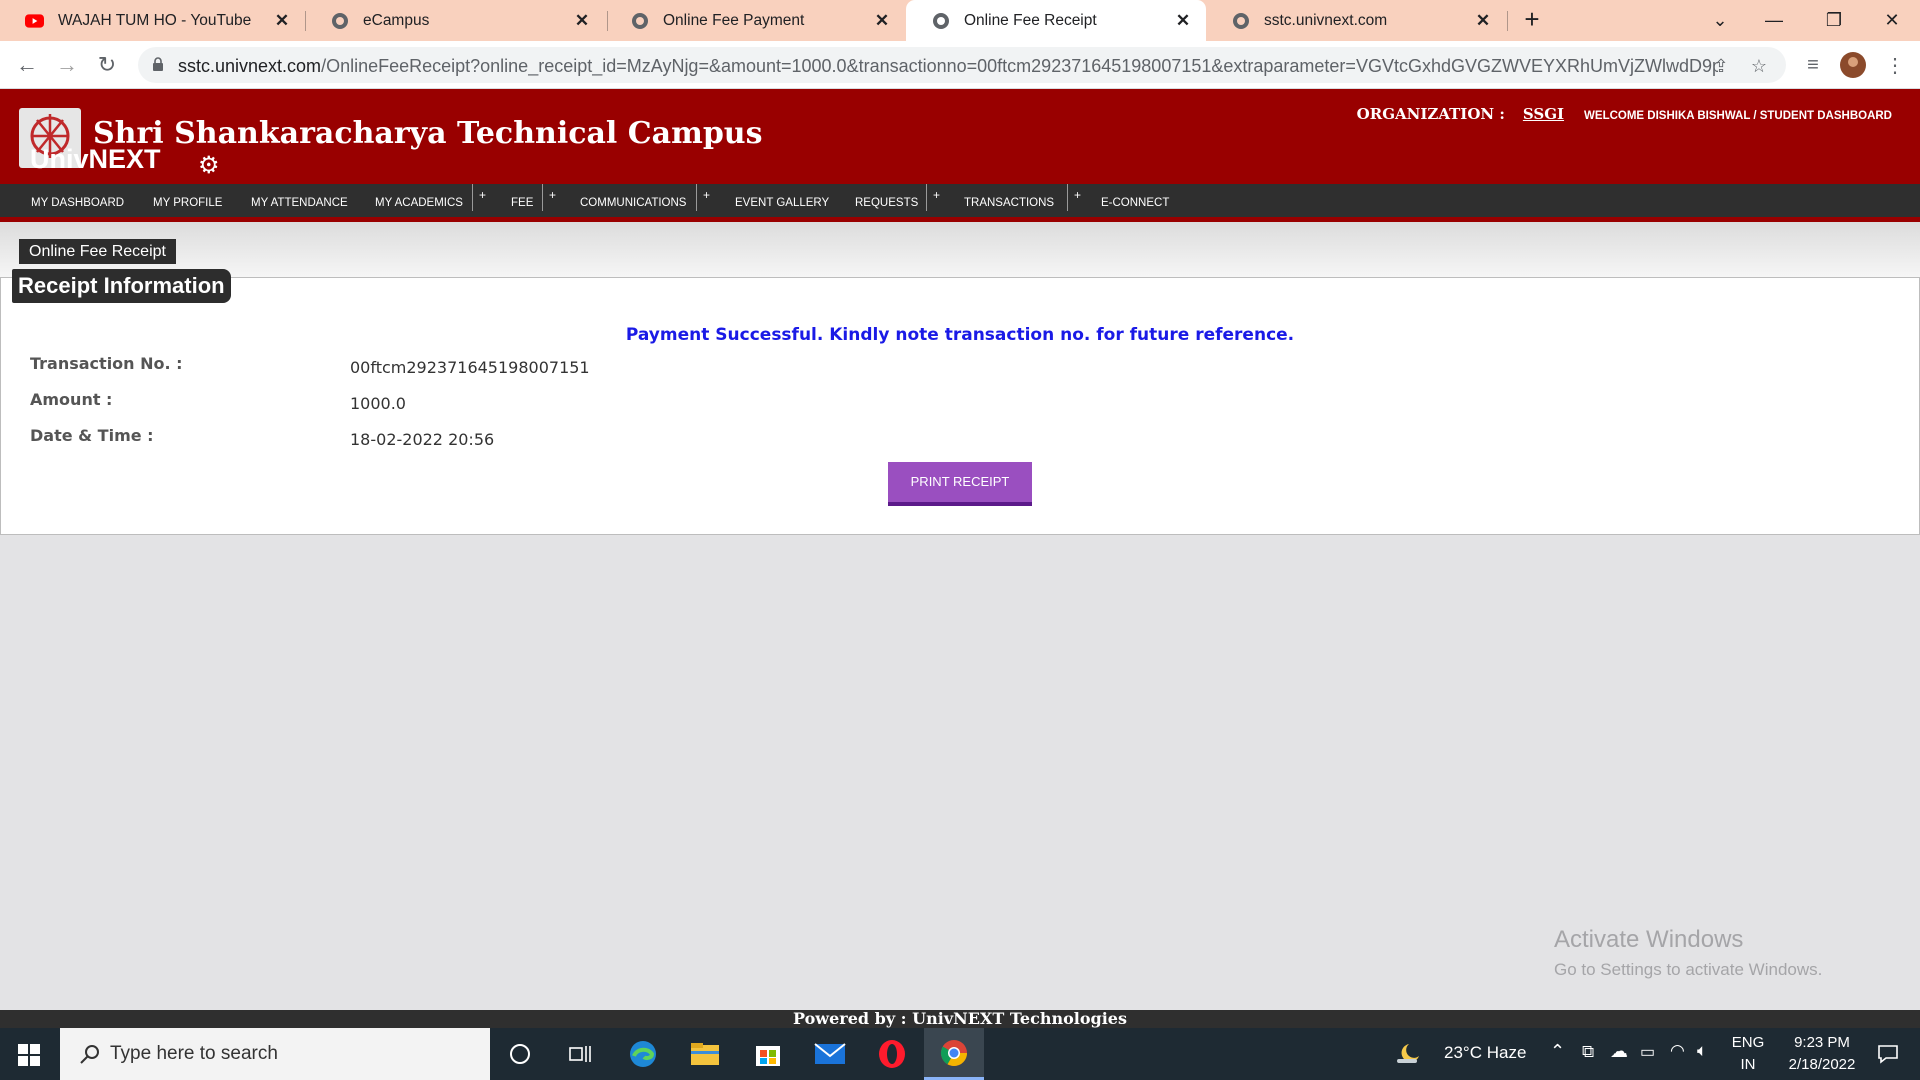 The width and height of the screenshot is (1920, 1080). What do you see at coordinates (1619, 1051) in the screenshot?
I see `onedrive-cloud-icon: ☁` at bounding box center [1619, 1051].